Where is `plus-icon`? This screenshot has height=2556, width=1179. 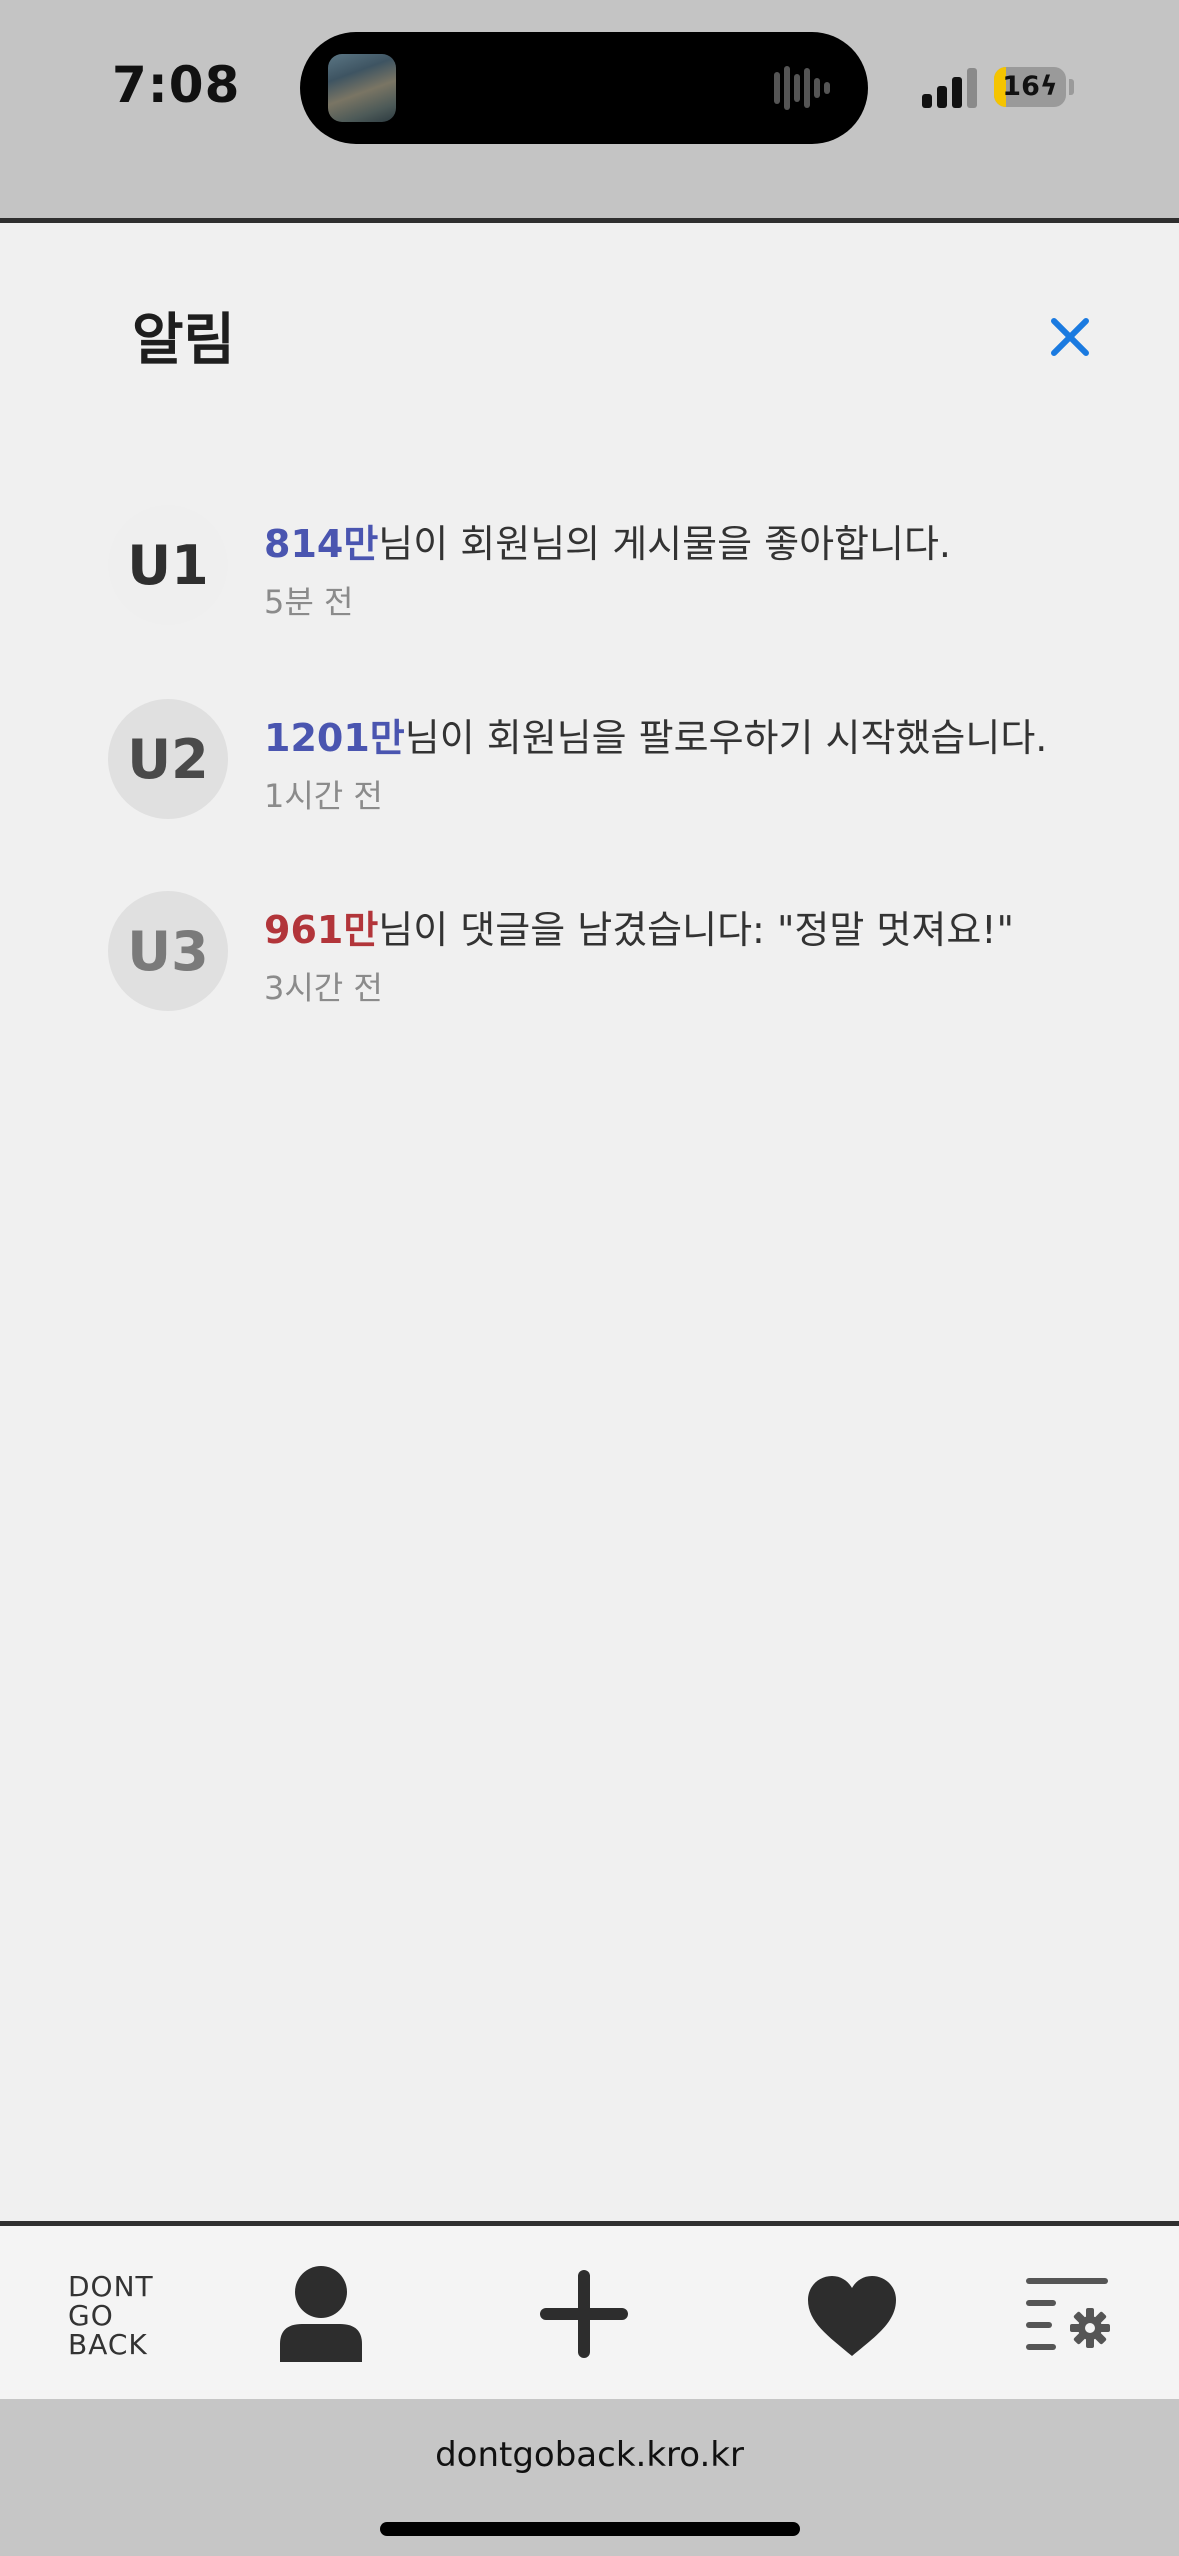
plus-icon is located at coordinates (584, 2314).